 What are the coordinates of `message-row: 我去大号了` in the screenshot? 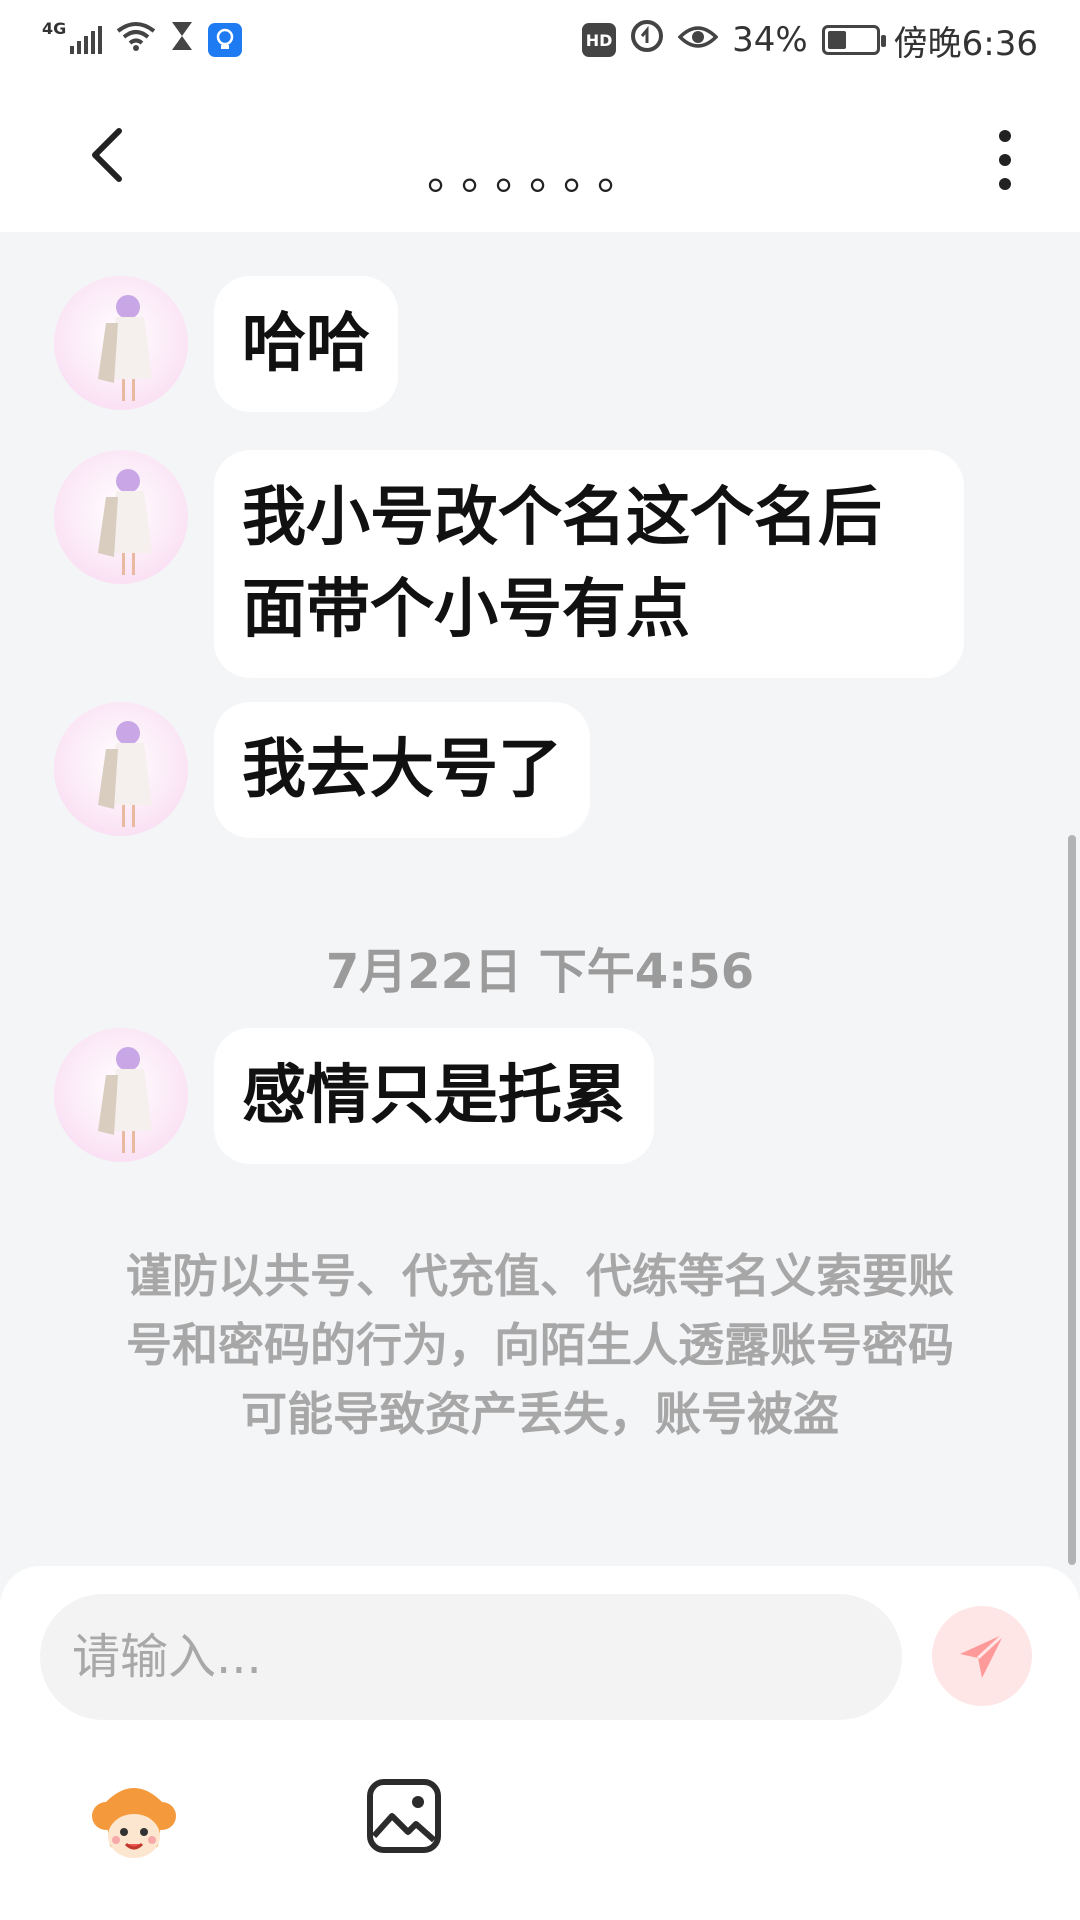 It's located at (322, 770).